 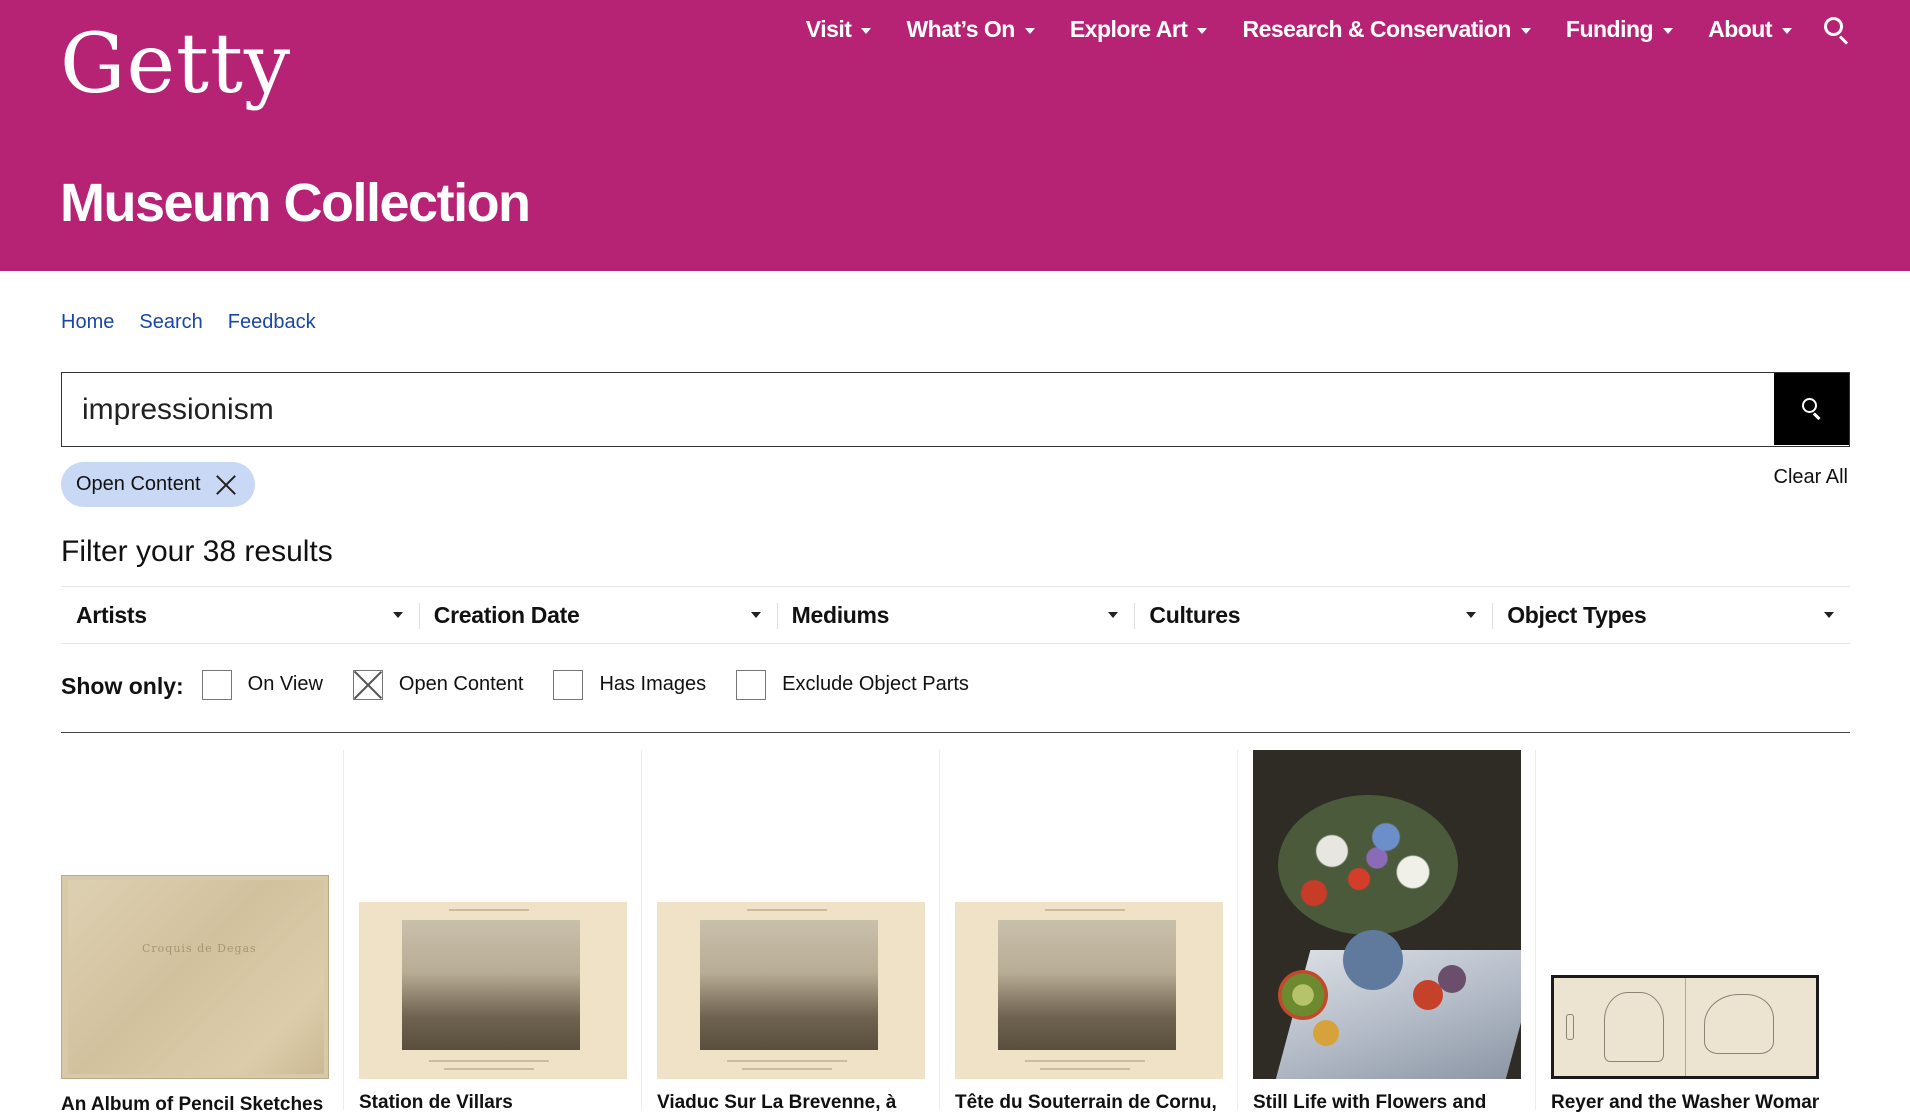 I want to click on exclude-object-parts-checkbox, so click(x=751, y=684).